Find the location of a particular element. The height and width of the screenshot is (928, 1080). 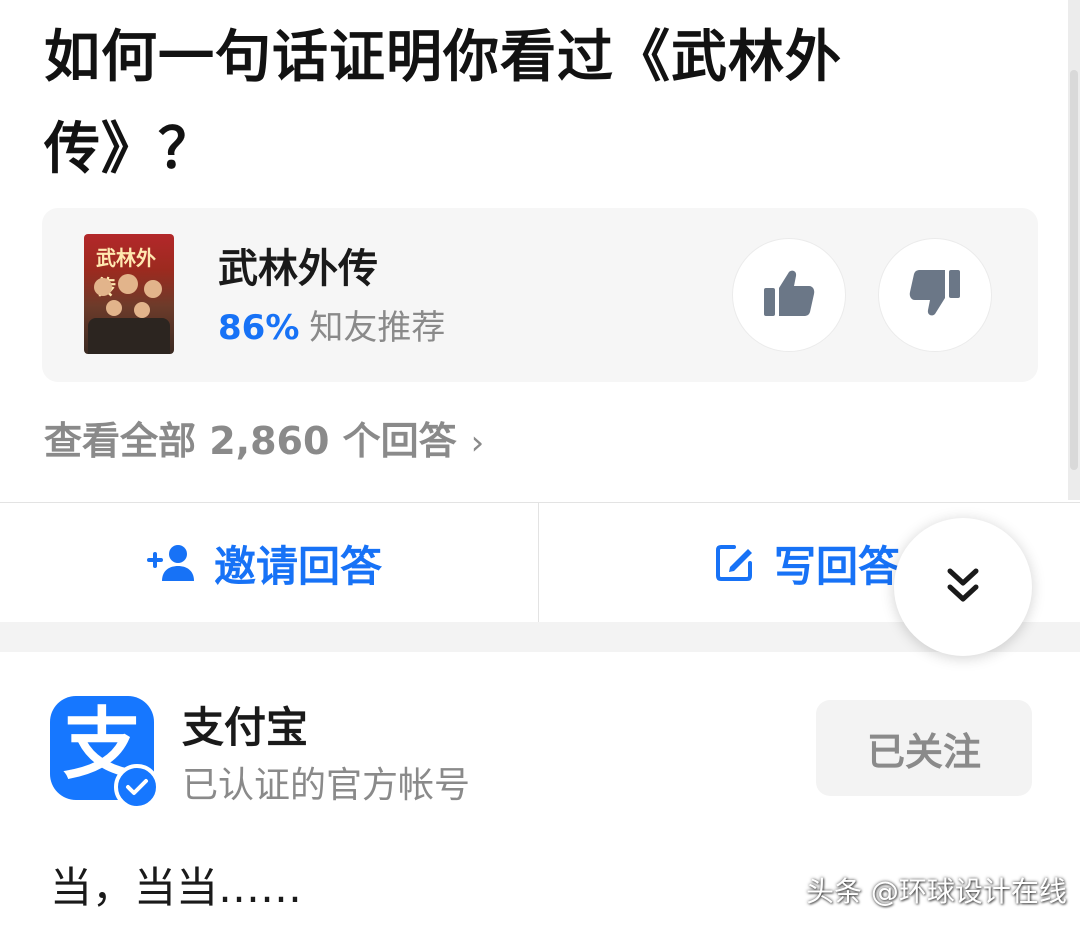

question-title: 如何一句话证明你看过《武林外传》？ is located at coordinates (443, 103).